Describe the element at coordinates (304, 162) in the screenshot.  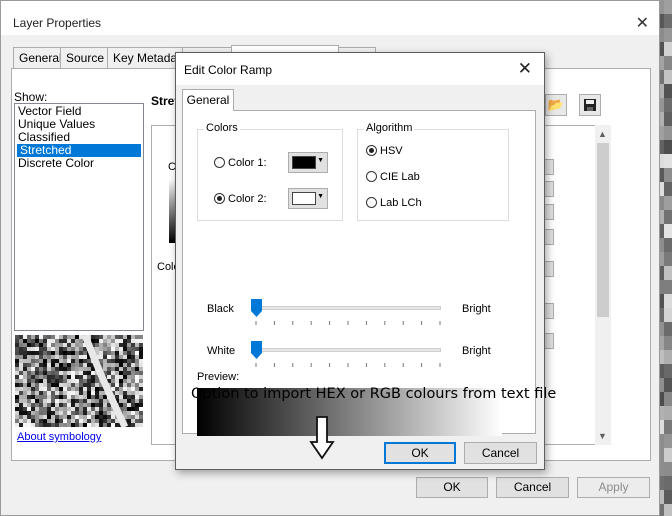
I see `color1-swatch` at that location.